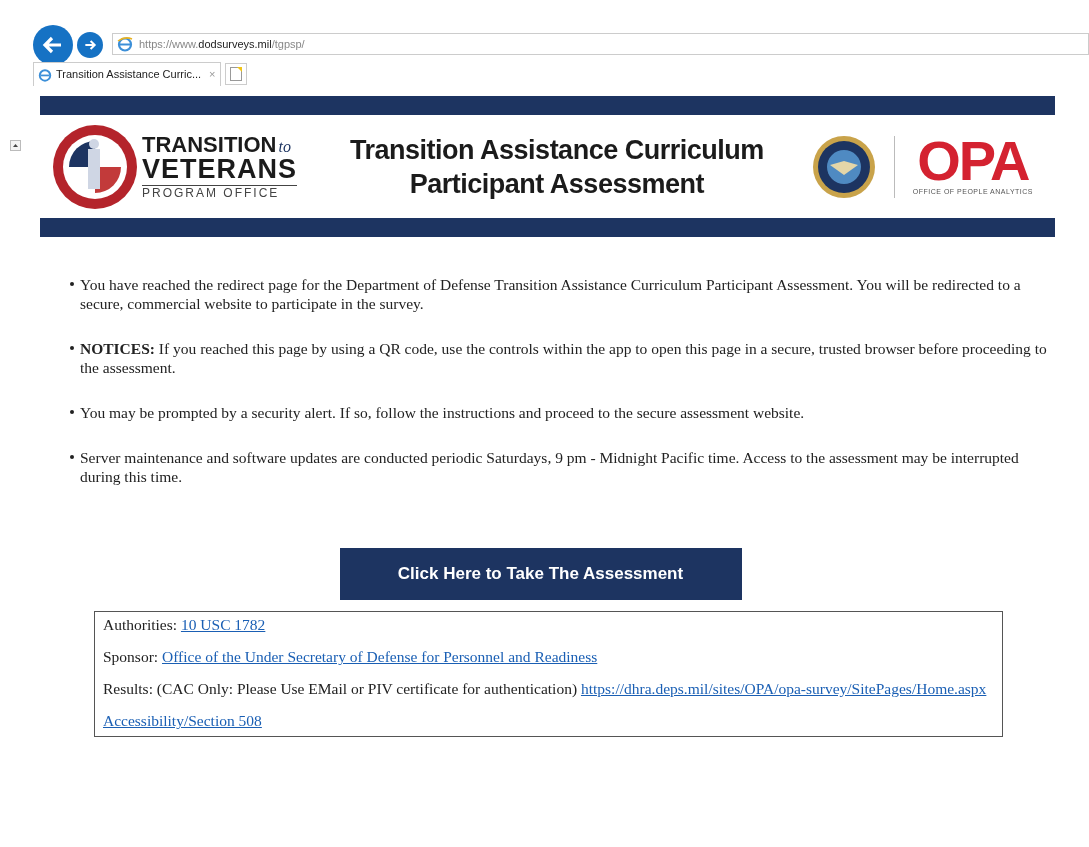 This screenshot has height=847, width=1089. I want to click on logo-text: OPA, so click(973, 161).